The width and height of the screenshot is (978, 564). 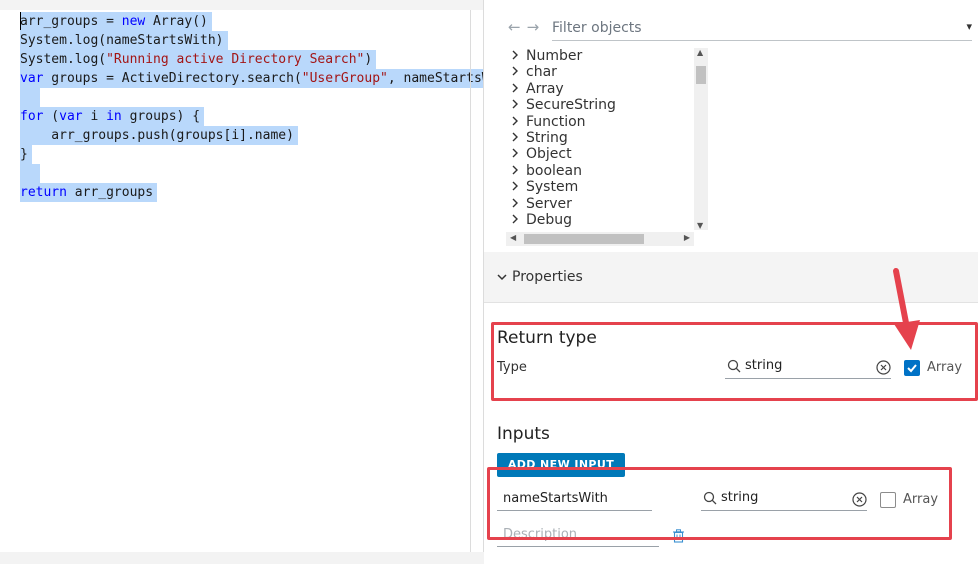 I want to click on tree-item: boolean, so click(x=546, y=171).